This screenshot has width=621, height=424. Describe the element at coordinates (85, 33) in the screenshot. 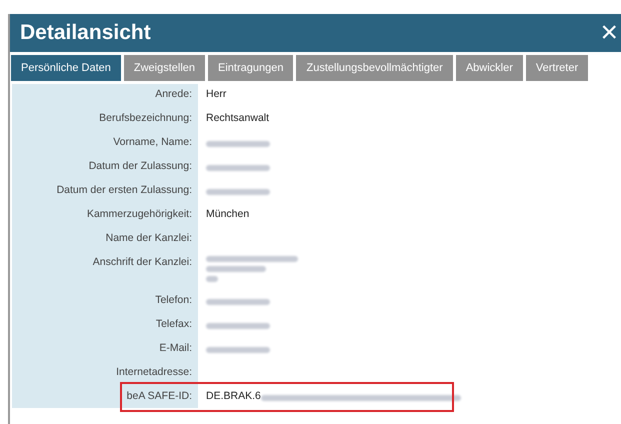

I see `dialog-title: Detailansicht` at that location.